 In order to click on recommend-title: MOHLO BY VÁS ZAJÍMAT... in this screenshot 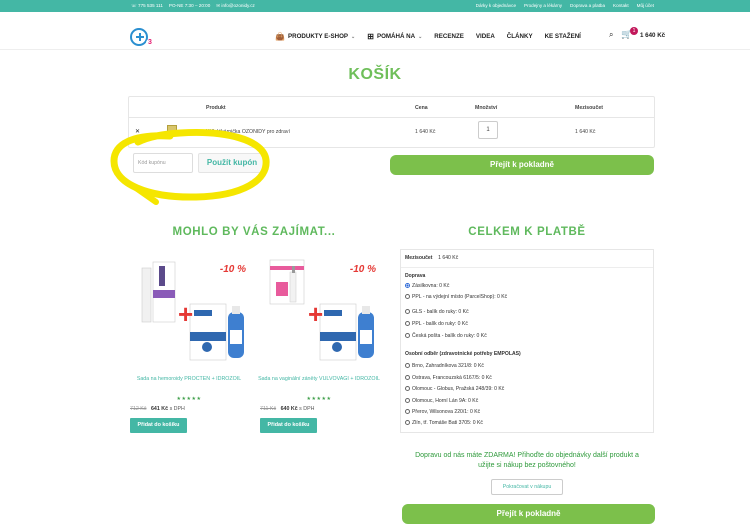, I will do `click(254, 232)`.